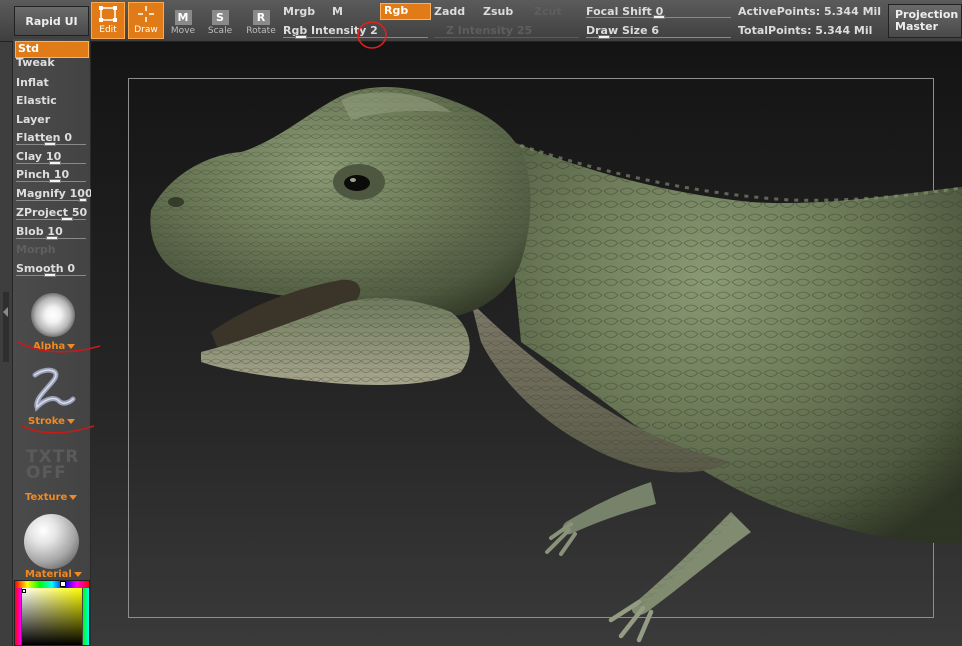 The height and width of the screenshot is (646, 962). Describe the element at coordinates (925, 21) in the screenshot. I see `projection-master-button: Projection Master` at that location.